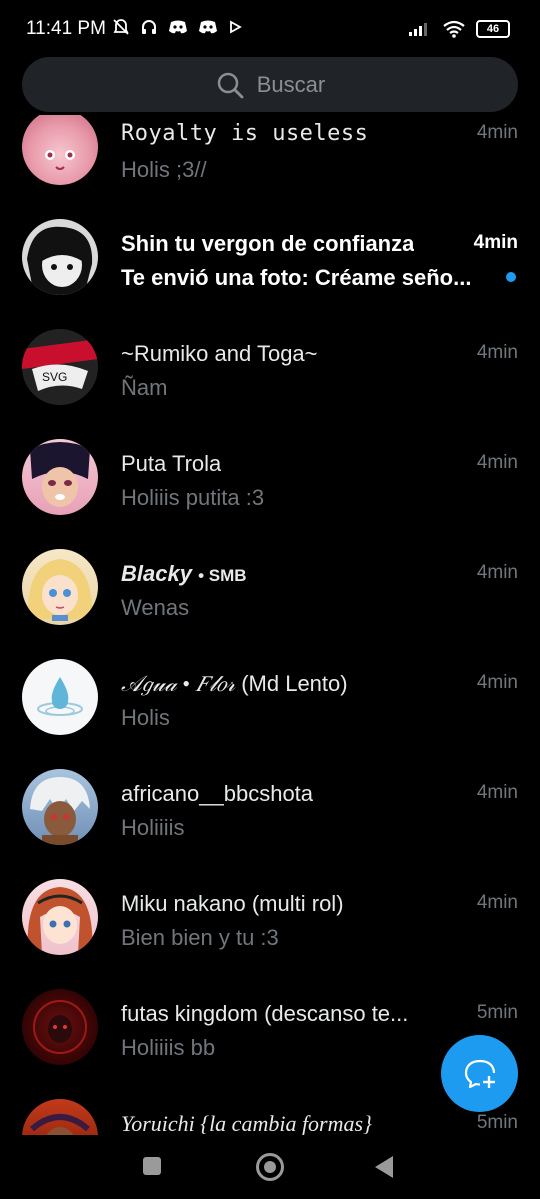 This screenshot has width=540, height=1199. What do you see at coordinates (270, 476) in the screenshot?
I see `conversation-row: Puta Trola 4min Holiiis putita :3` at bounding box center [270, 476].